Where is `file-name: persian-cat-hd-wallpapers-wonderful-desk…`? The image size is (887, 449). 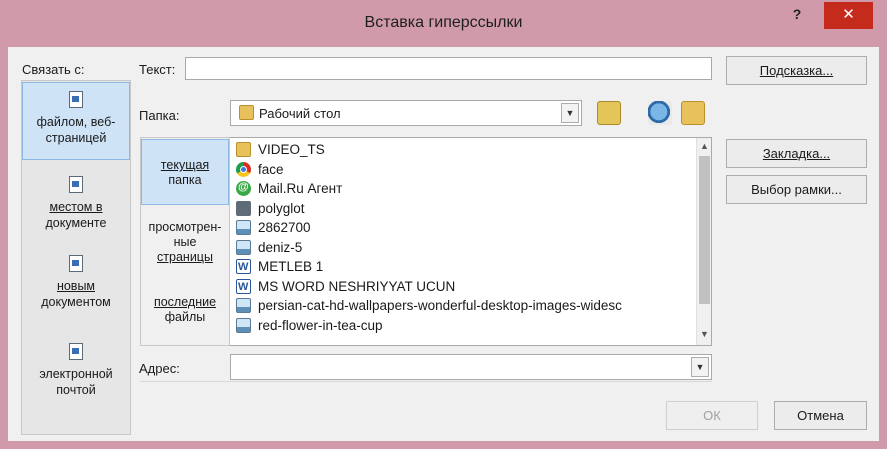 file-name: persian-cat-hd-wallpapers-wonderful-desk… is located at coordinates (440, 306).